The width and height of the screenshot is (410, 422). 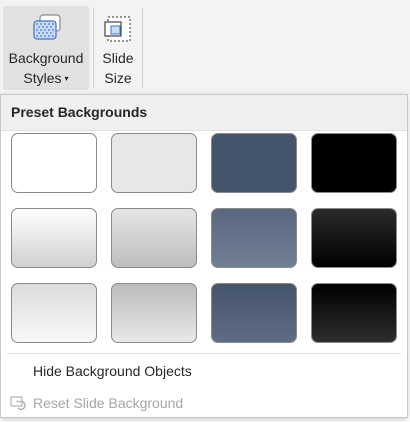 I want to click on background-styles-label: Background Styles ▾, so click(x=46, y=68).